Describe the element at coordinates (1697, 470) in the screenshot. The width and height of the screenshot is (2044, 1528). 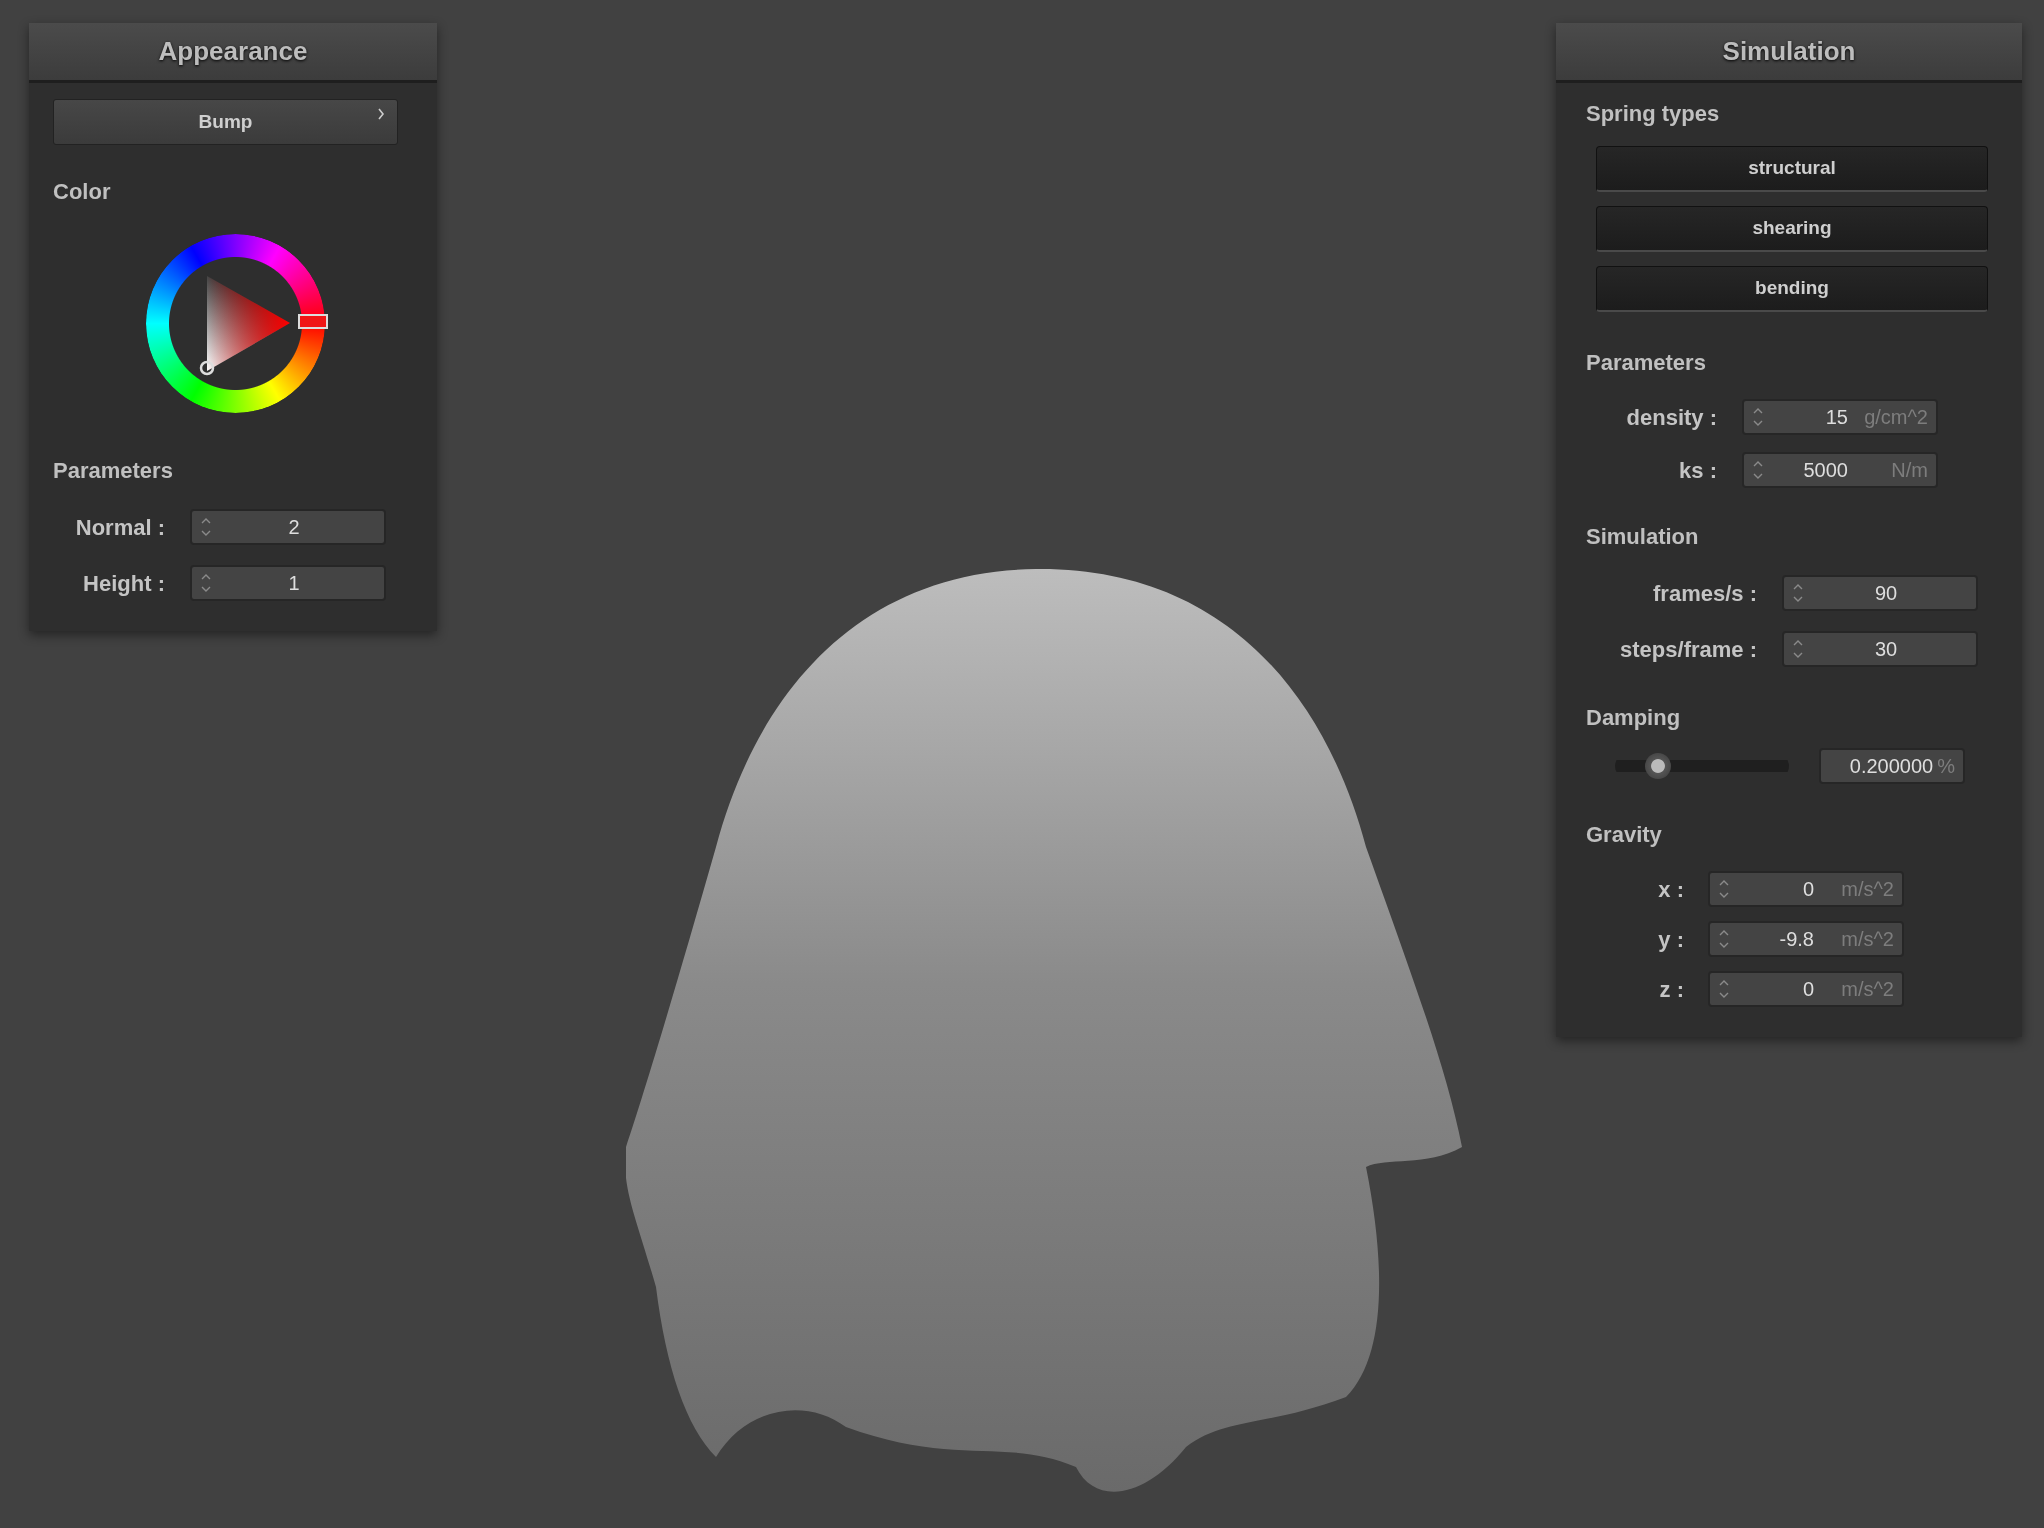
I see `field-label: ks :` at that location.